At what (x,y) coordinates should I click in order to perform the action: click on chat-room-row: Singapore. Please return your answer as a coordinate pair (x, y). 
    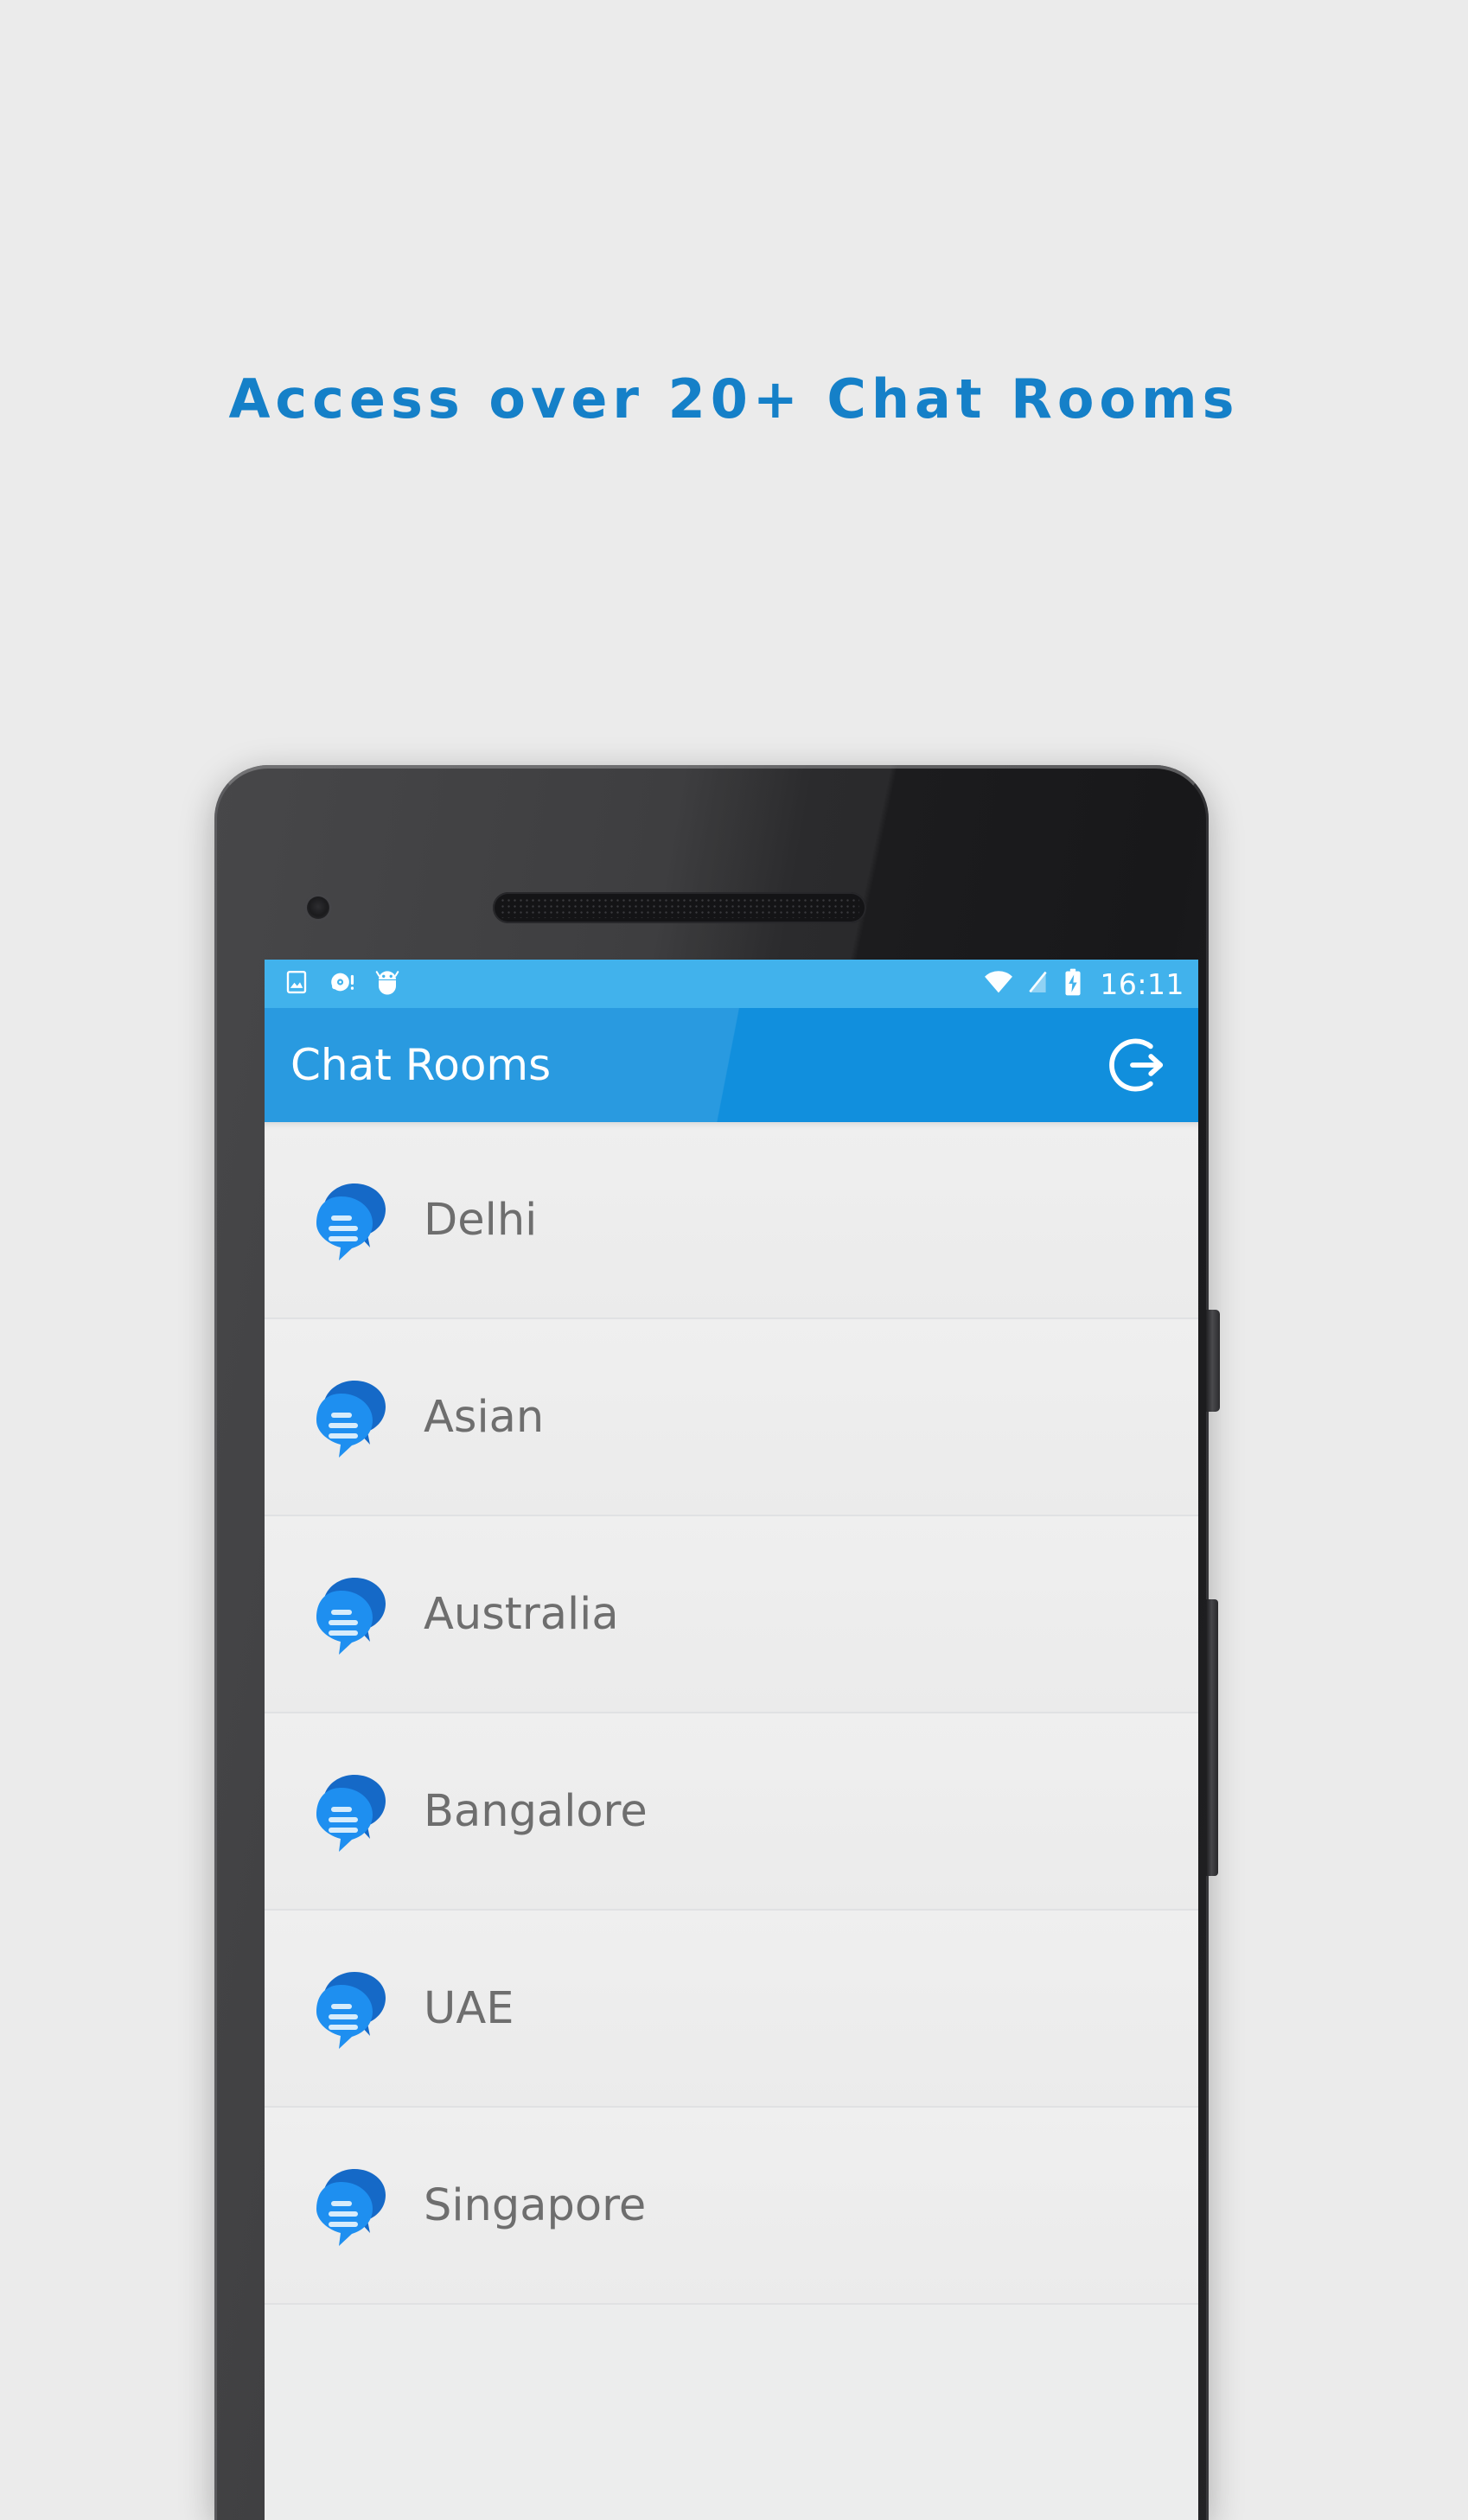
    Looking at the image, I should click on (731, 2206).